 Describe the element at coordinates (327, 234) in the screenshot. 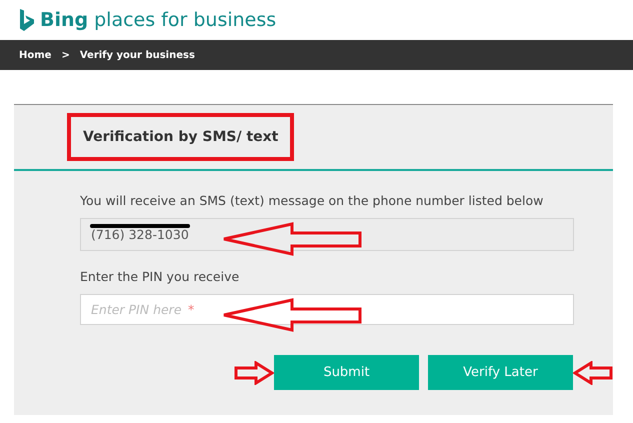

I see `phone-field: (716) 328-1030` at that location.